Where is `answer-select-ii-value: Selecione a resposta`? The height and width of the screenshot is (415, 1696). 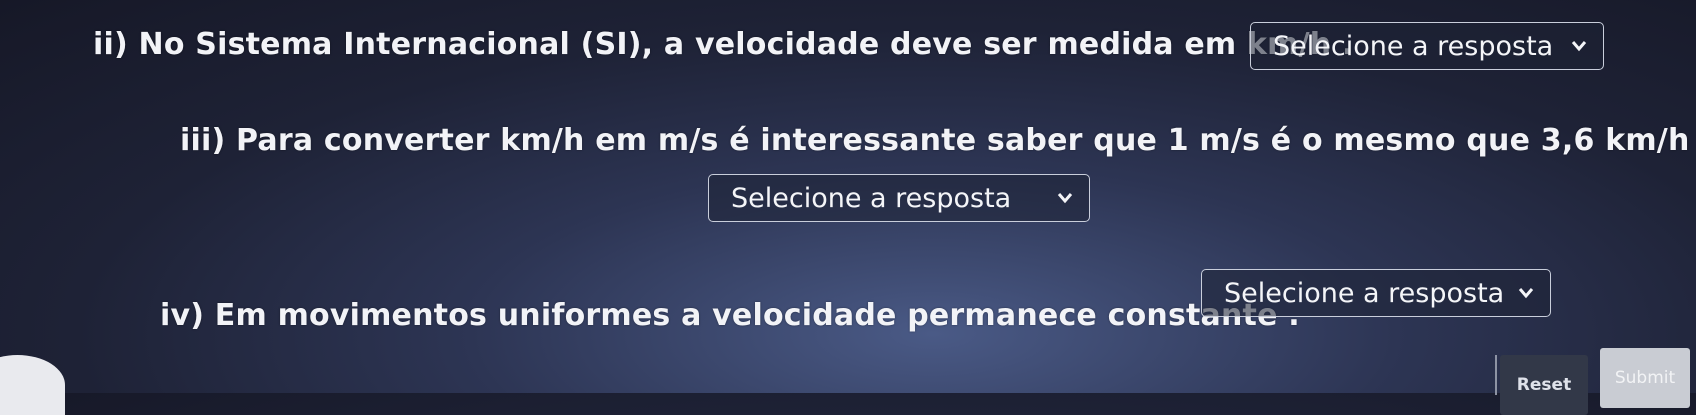
answer-select-ii-value: Selecione a resposta is located at coordinates (1413, 46).